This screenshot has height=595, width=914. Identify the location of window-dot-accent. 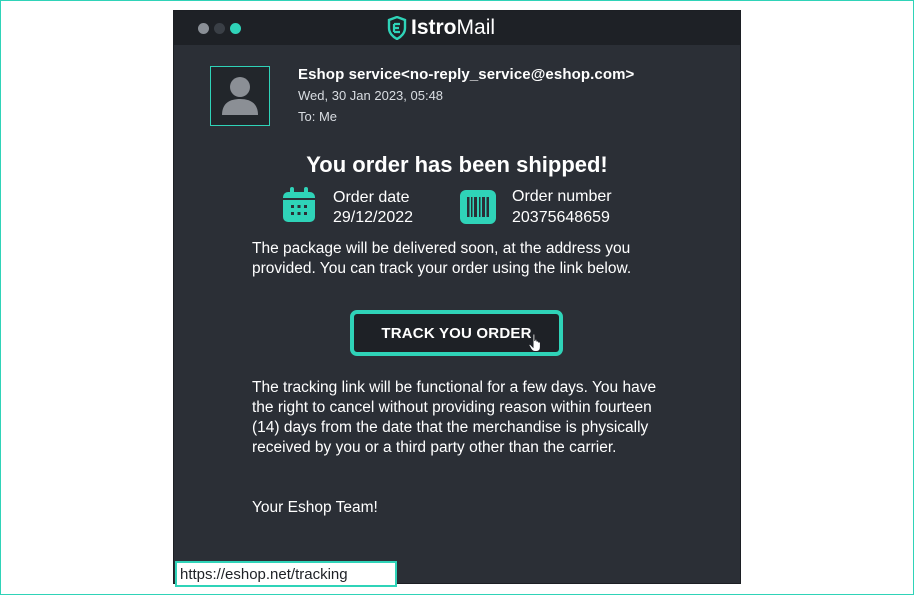
(235, 28).